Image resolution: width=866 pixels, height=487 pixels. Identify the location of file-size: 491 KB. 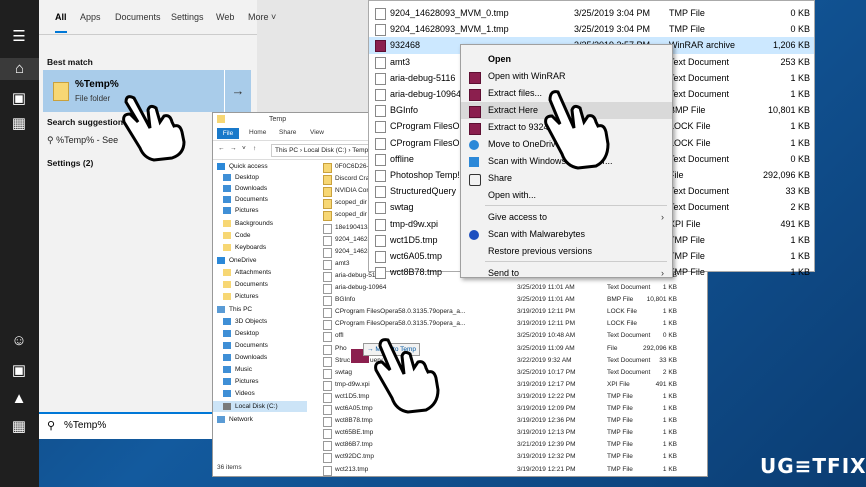
(795, 223).